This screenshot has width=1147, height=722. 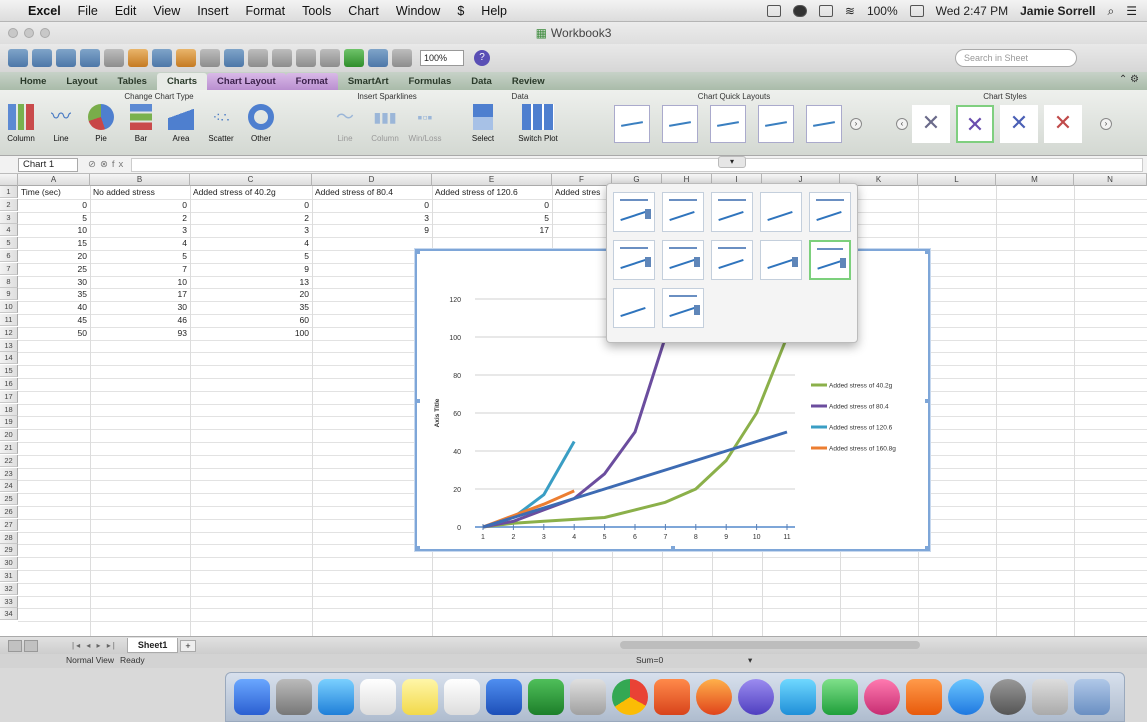 What do you see at coordinates (9, 499) in the screenshot?
I see `row-header: 25` at bounding box center [9, 499].